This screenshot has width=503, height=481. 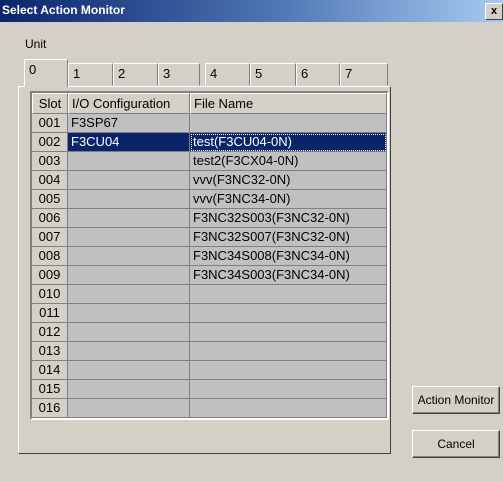 I want to click on file-name-cell: vvv(F3NC34-0N), so click(x=288, y=199).